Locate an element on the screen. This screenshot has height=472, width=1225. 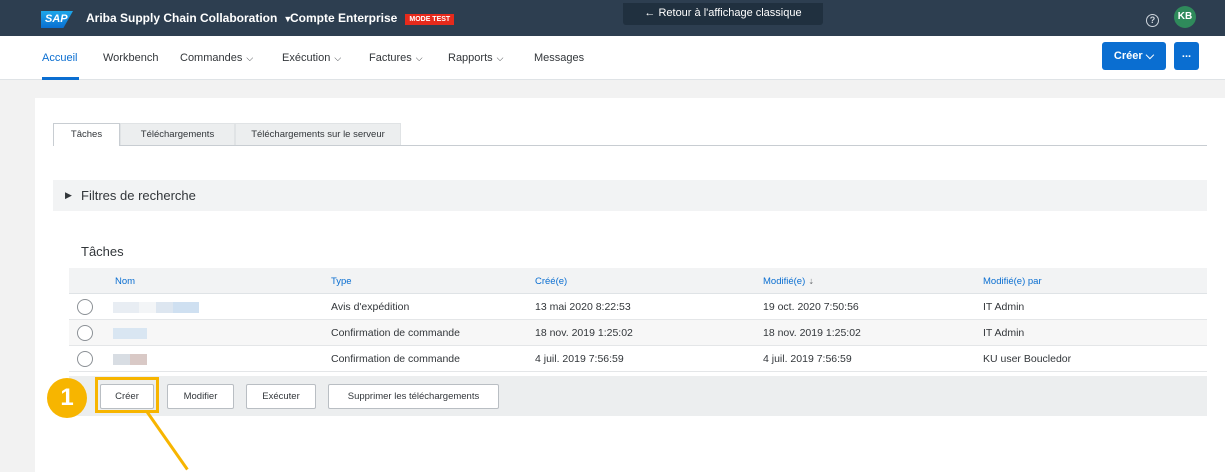
delete-downloads-button: Supprimer les téléchargements is located at coordinates (413, 396).